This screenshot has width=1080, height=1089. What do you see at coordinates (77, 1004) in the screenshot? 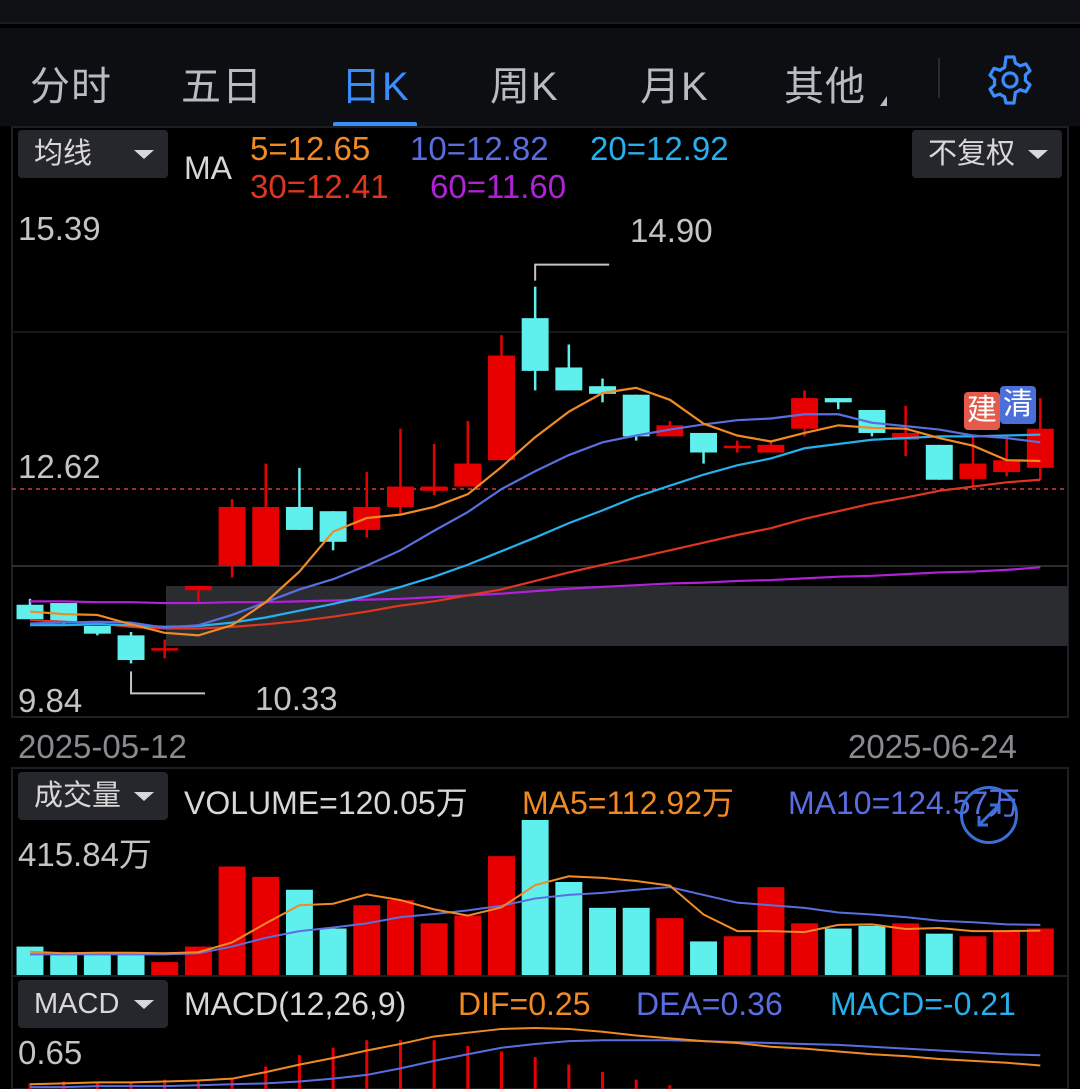
I see `macd-dropdown-label: MACD` at bounding box center [77, 1004].